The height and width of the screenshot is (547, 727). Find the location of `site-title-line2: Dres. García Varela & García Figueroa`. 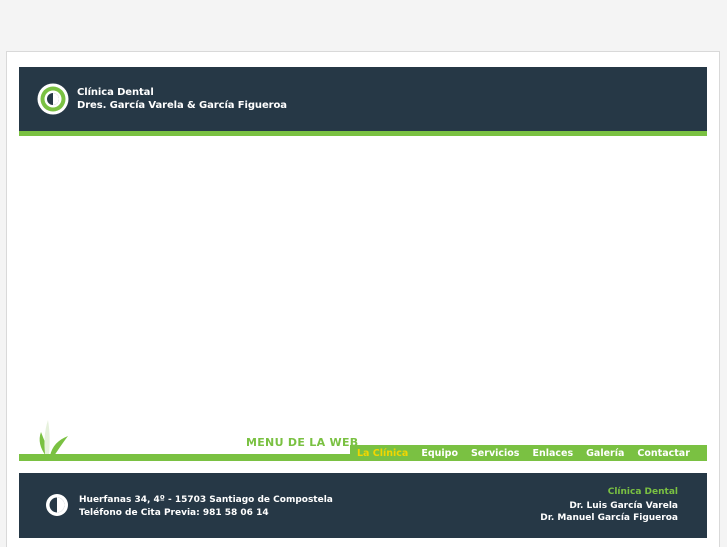

site-title-line2: Dres. García Varela & García Figueroa is located at coordinates (182, 105).